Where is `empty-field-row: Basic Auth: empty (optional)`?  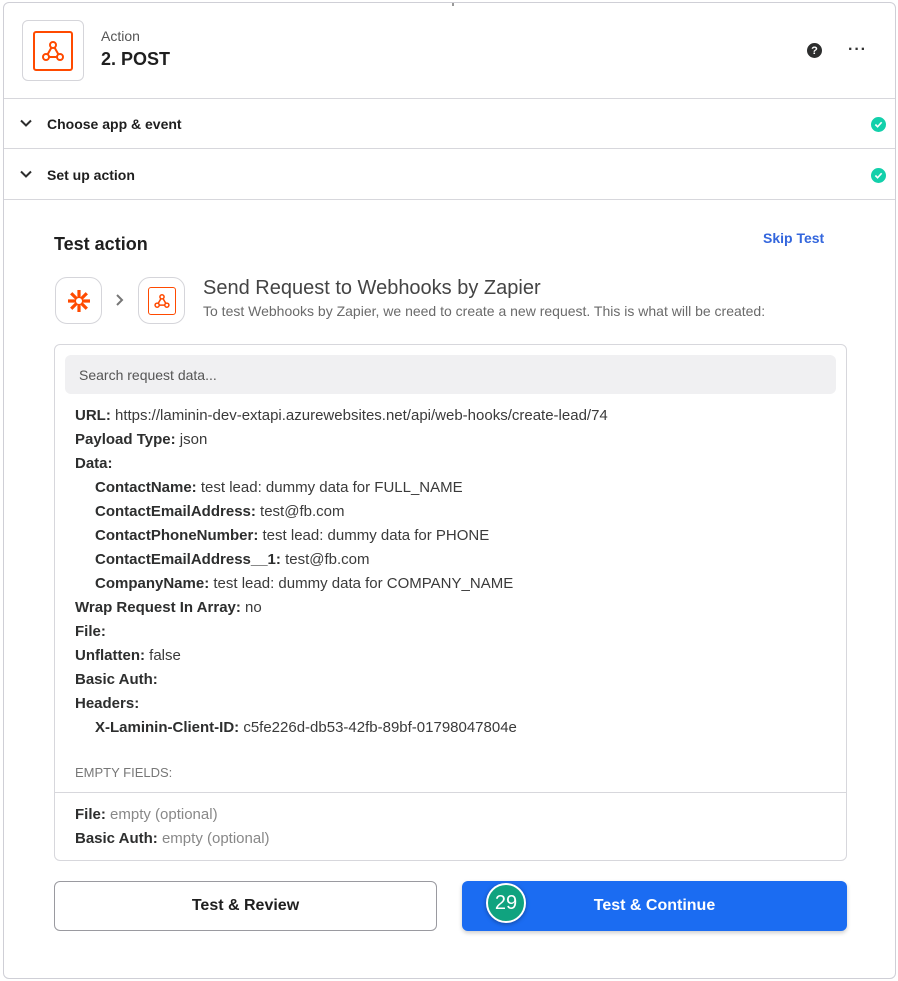 empty-field-row: Basic Auth: empty (optional) is located at coordinates (172, 838).